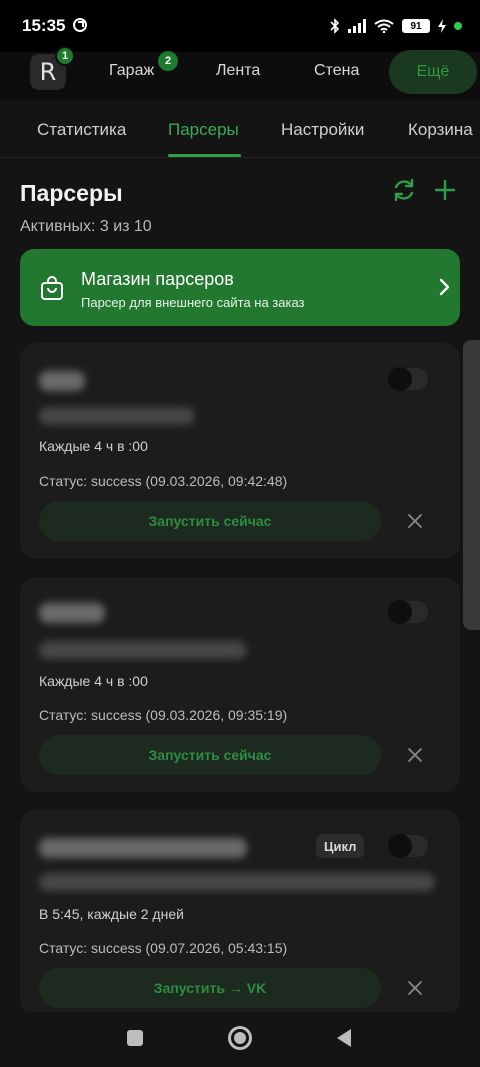  What do you see at coordinates (71, 193) in the screenshot?
I see `page-title: Парсеры` at bounding box center [71, 193].